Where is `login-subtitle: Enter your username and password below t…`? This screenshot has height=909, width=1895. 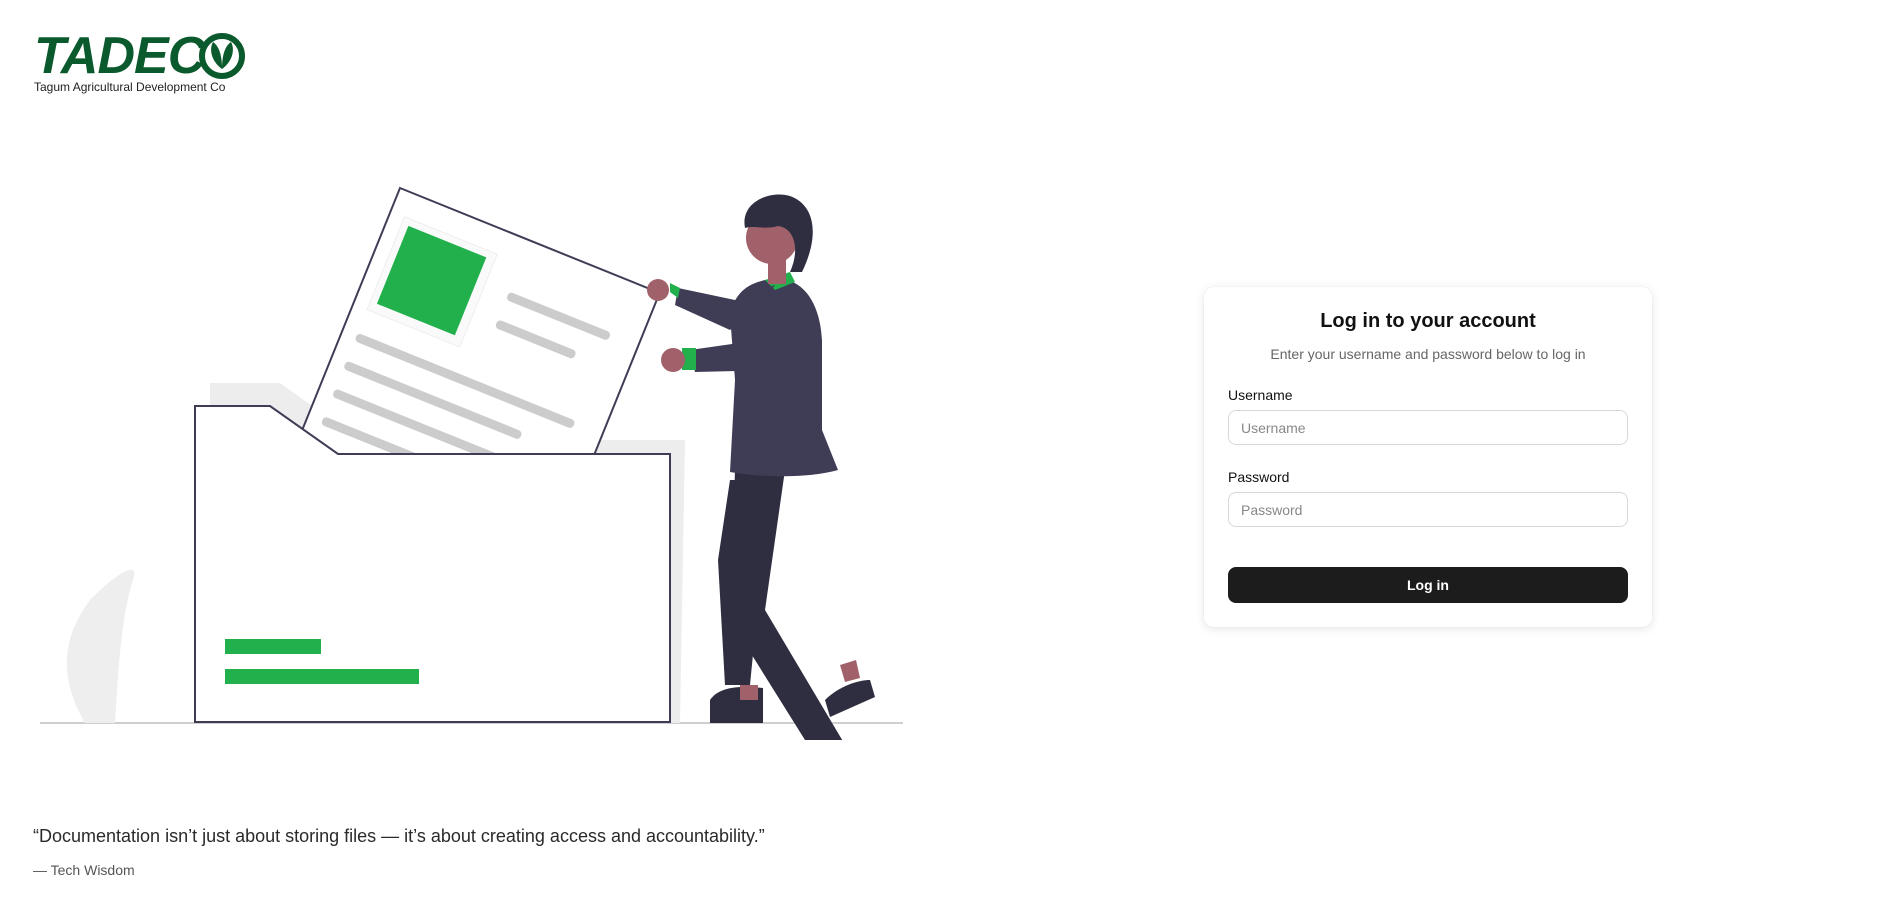
login-subtitle: Enter your username and password below t… is located at coordinates (1428, 354).